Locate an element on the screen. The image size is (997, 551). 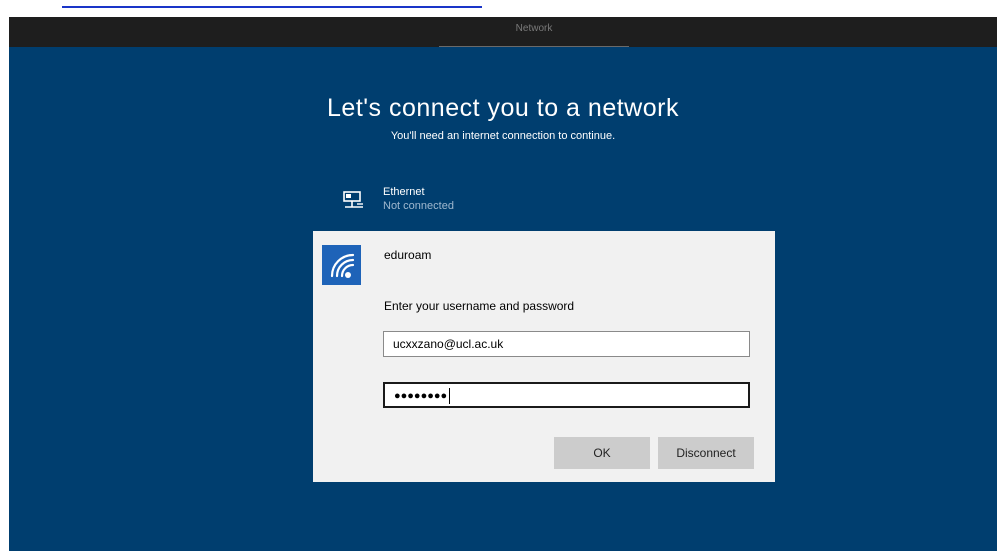
document-header-strip is located at coordinates (498, 8).